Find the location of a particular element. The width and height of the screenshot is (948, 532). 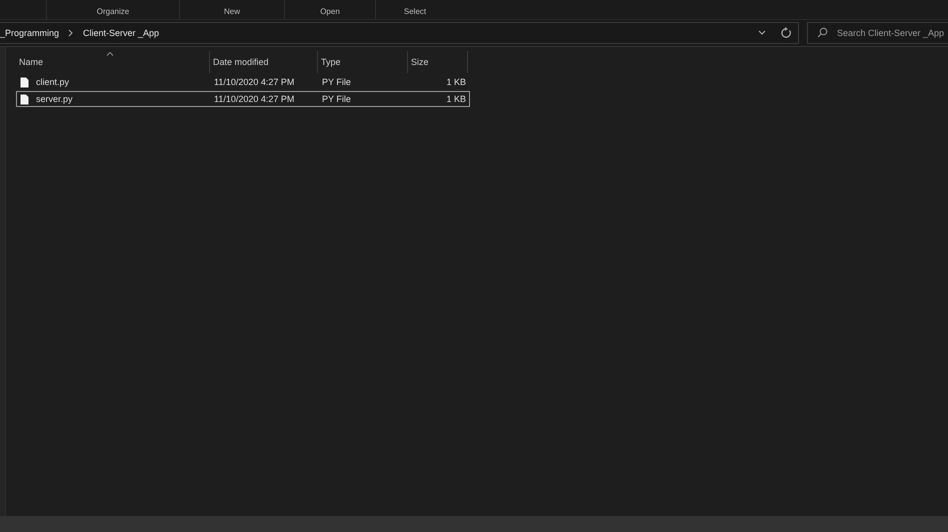

sort-caret-icon is located at coordinates (110, 54).